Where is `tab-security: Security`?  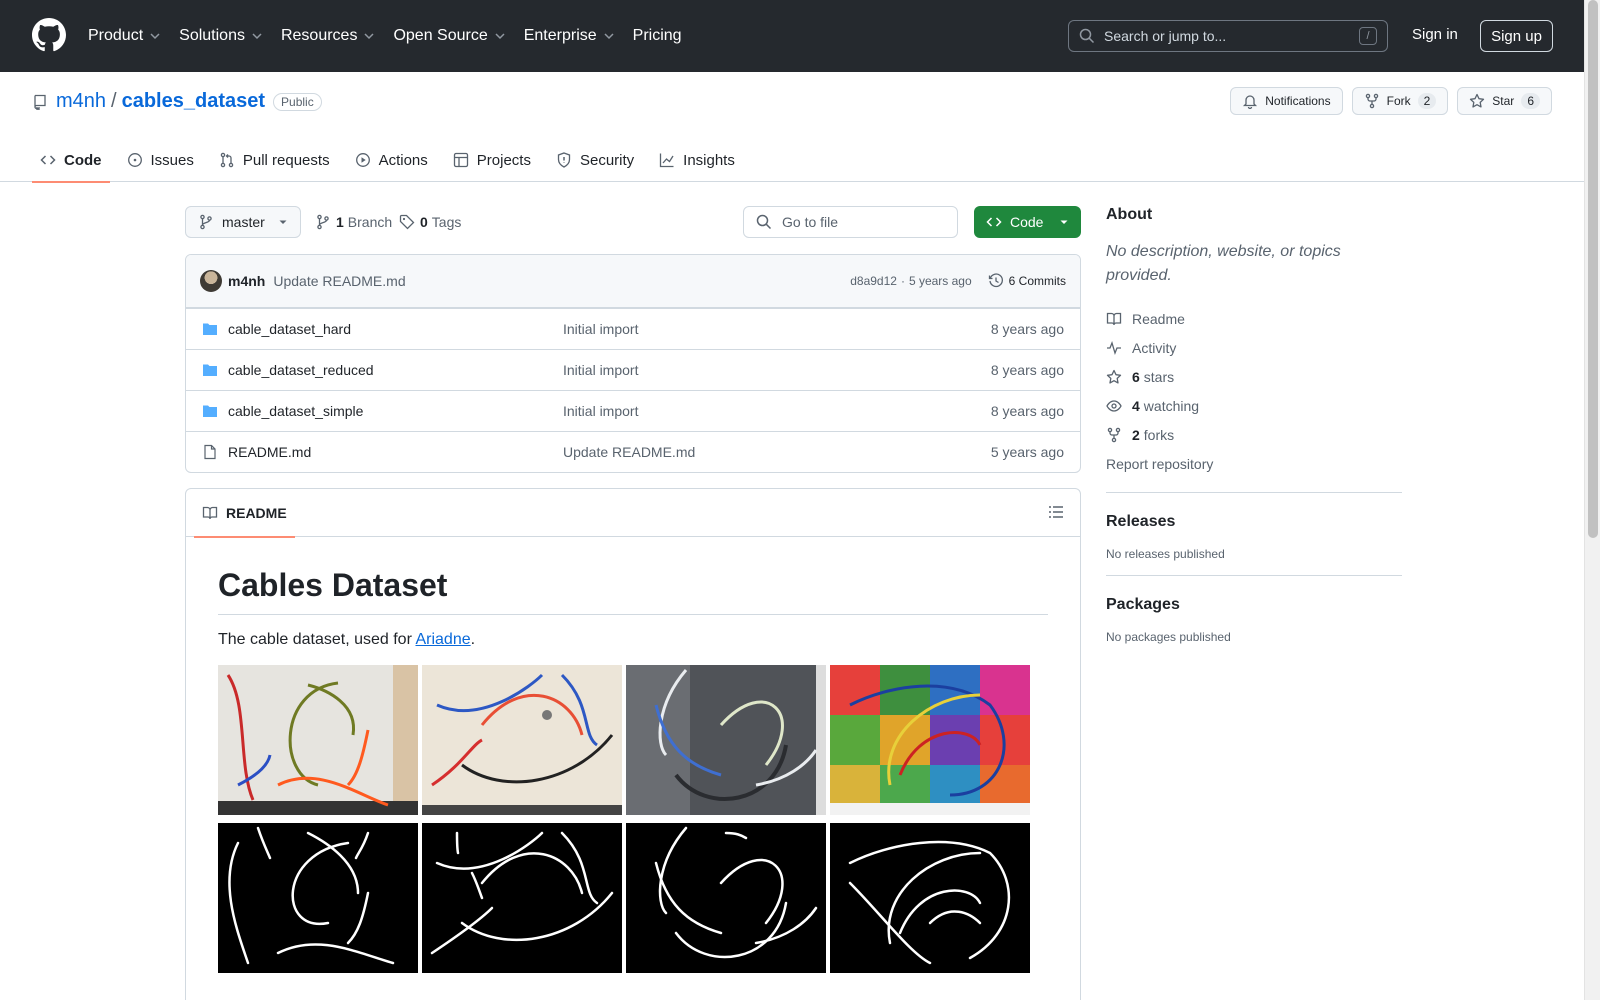 tab-security: Security is located at coordinates (595, 160).